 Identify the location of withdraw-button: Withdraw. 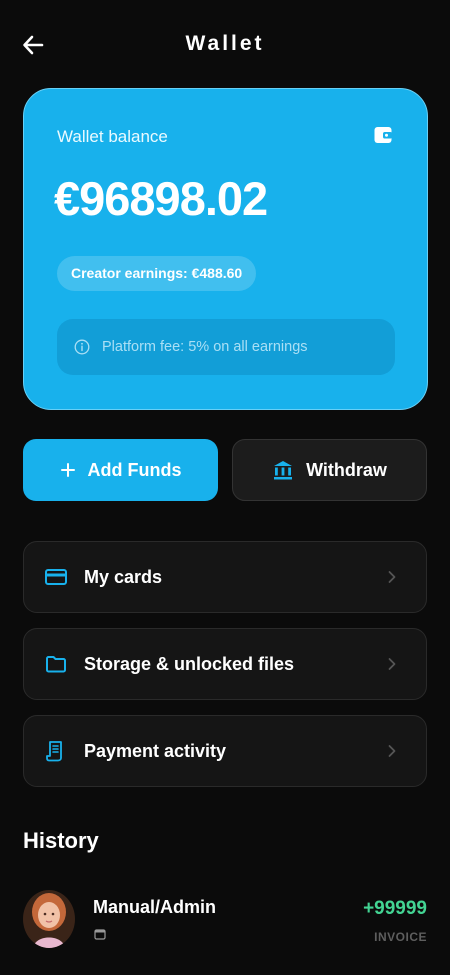
(329, 470).